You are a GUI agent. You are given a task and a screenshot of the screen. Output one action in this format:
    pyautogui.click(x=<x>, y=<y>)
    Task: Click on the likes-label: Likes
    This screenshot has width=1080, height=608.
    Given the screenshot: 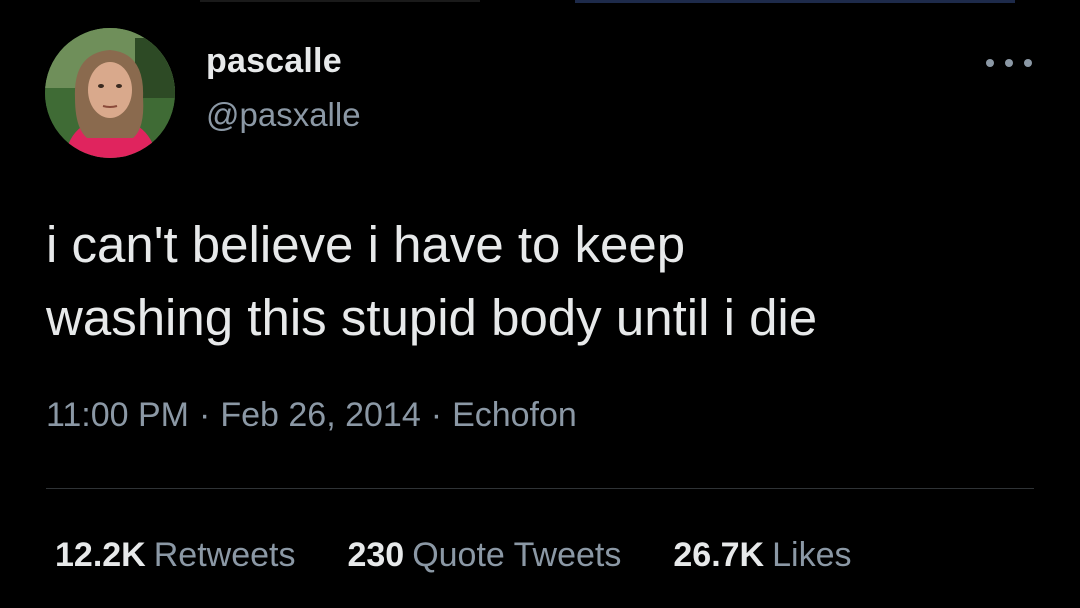 What is the action you would take?
    pyautogui.click(x=812, y=555)
    